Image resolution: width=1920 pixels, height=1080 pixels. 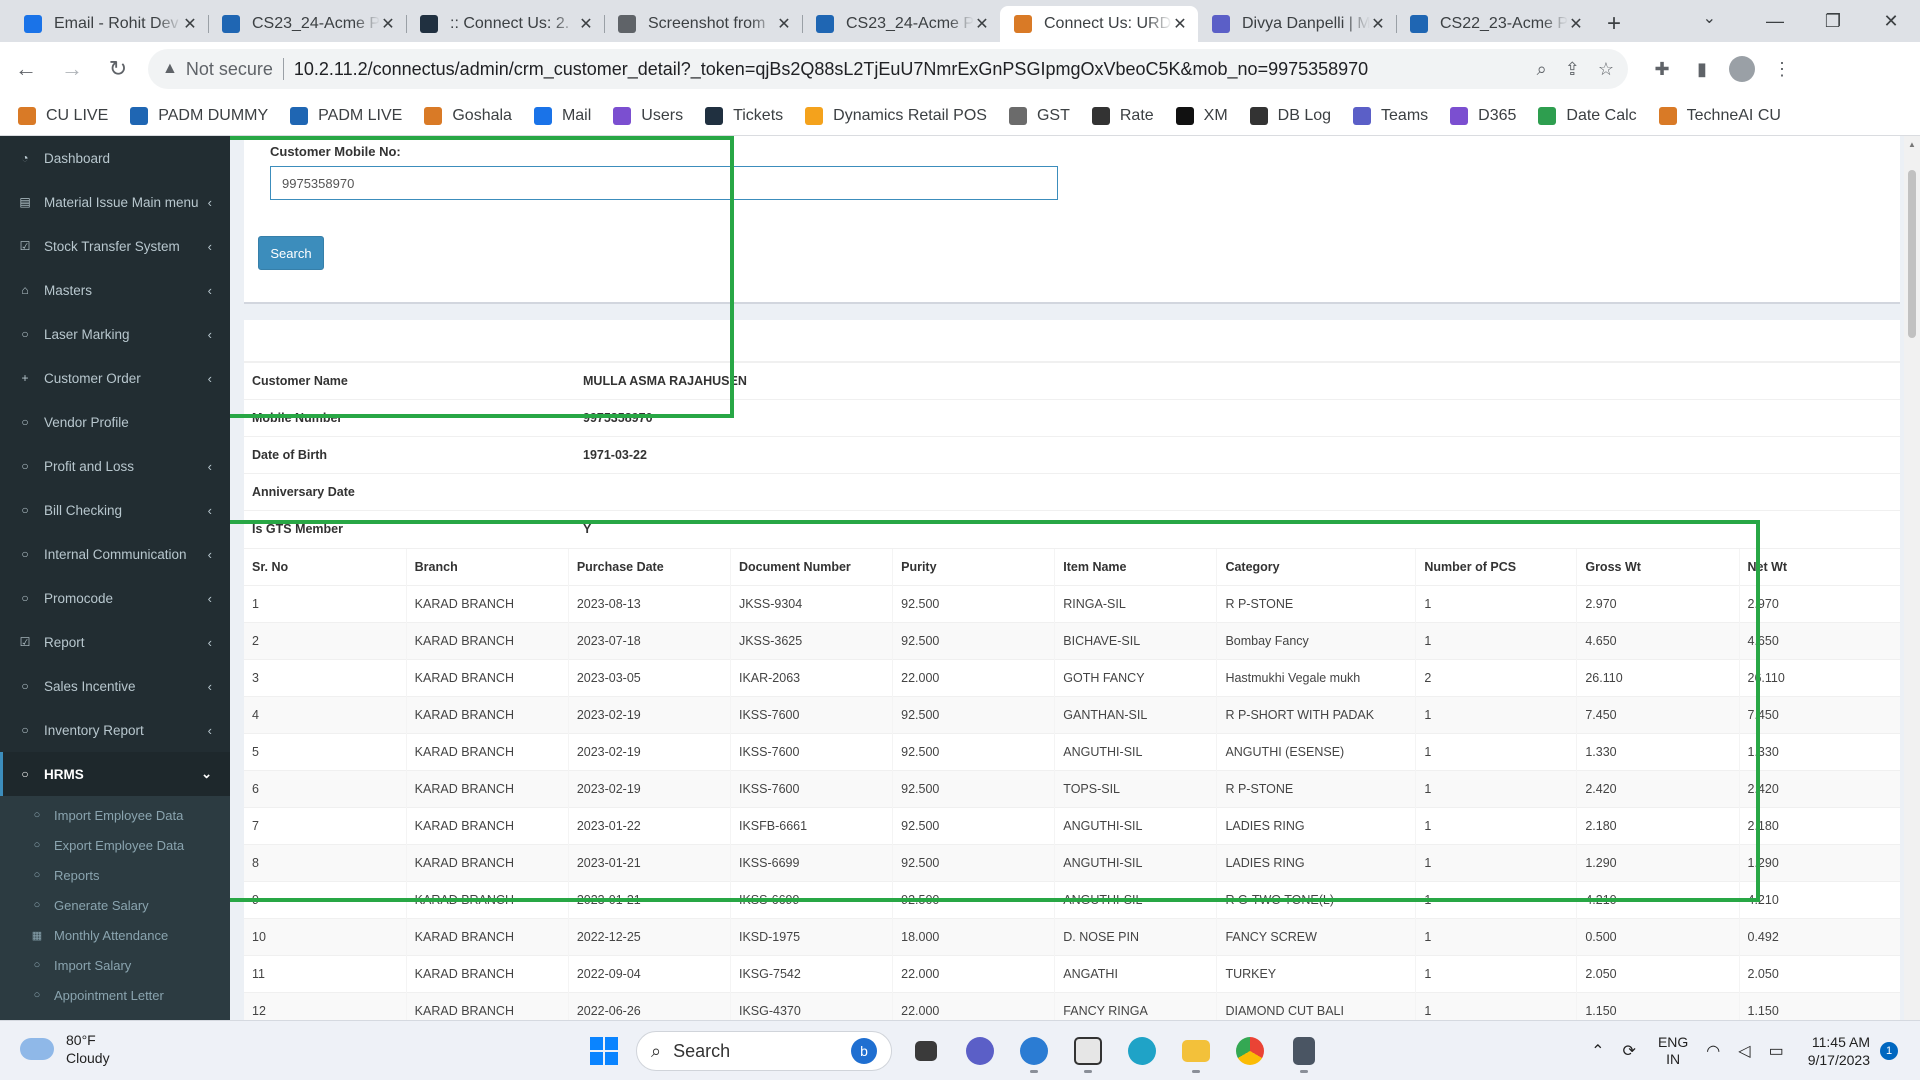 I want to click on bookmark-item: Rate, so click(x=1122, y=115).